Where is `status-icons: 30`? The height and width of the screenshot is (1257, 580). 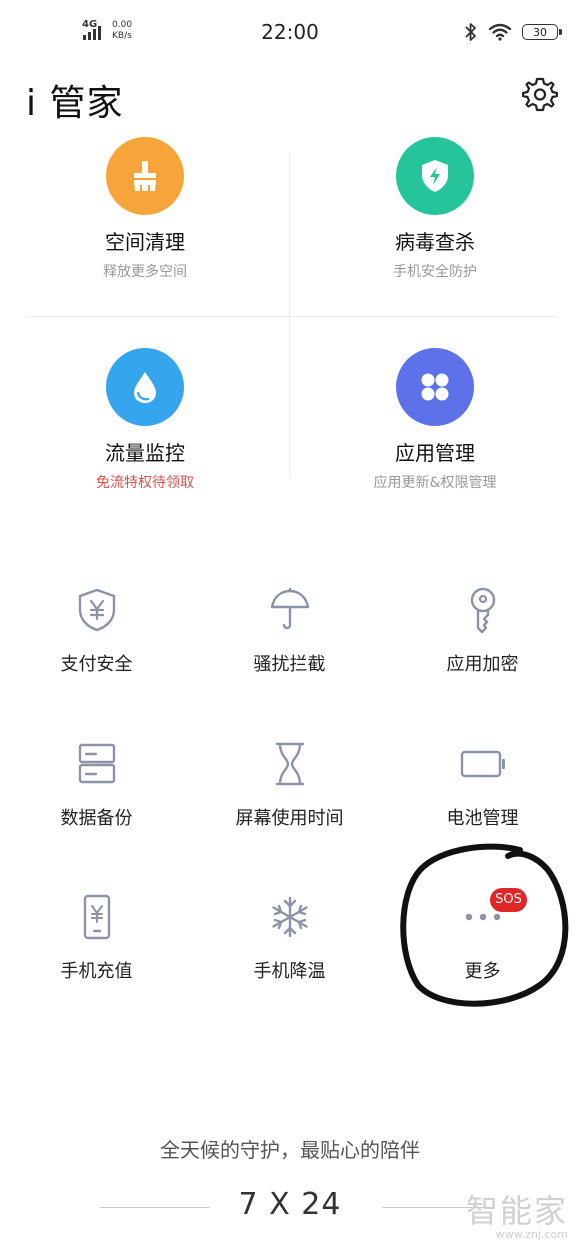 status-icons: 30 is located at coordinates (513, 32).